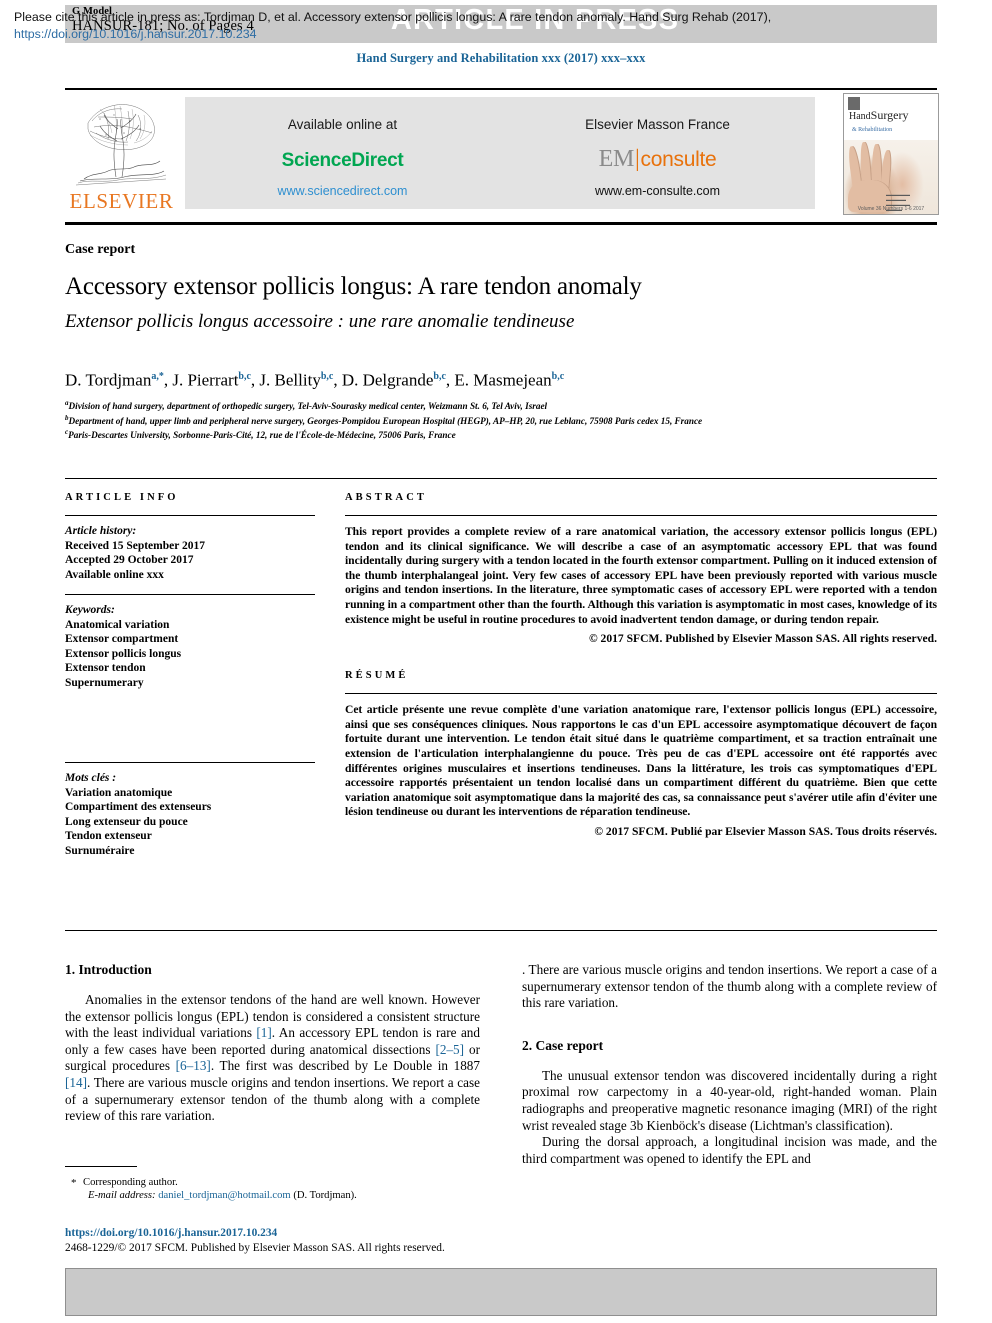  Describe the element at coordinates (657, 124) in the screenshot. I see `elsevier-masson-label: Elsevier Masson France` at that location.